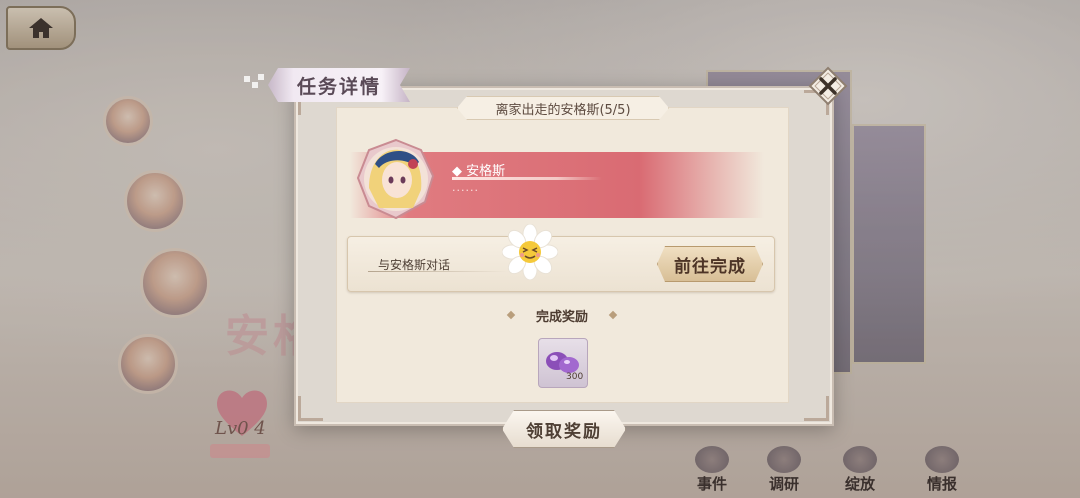 Image resolution: width=1080 pixels, height=498 pixels. I want to click on go-complete-button: 前往完成, so click(710, 264).